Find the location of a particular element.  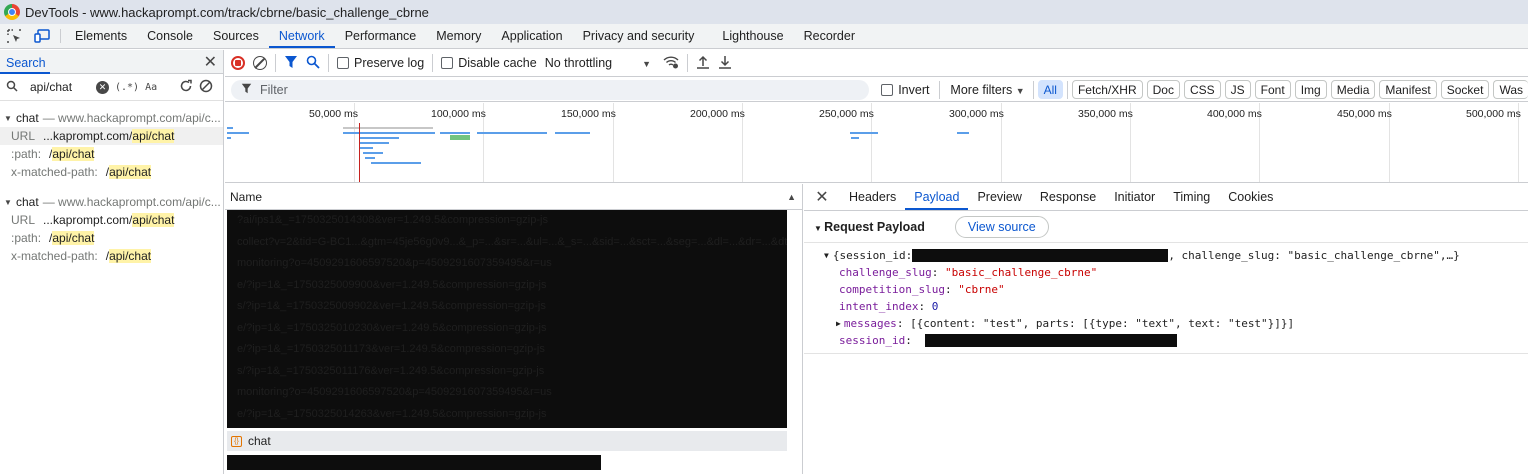

tab-network: Network is located at coordinates (301, 36).